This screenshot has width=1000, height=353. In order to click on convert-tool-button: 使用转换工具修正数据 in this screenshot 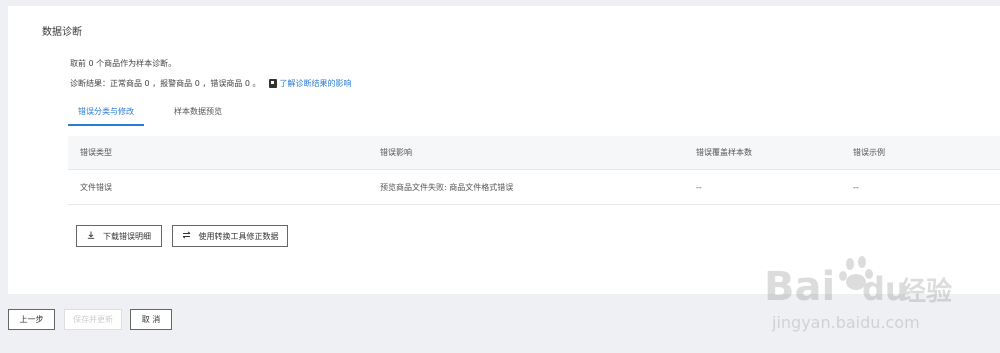, I will do `click(230, 236)`.